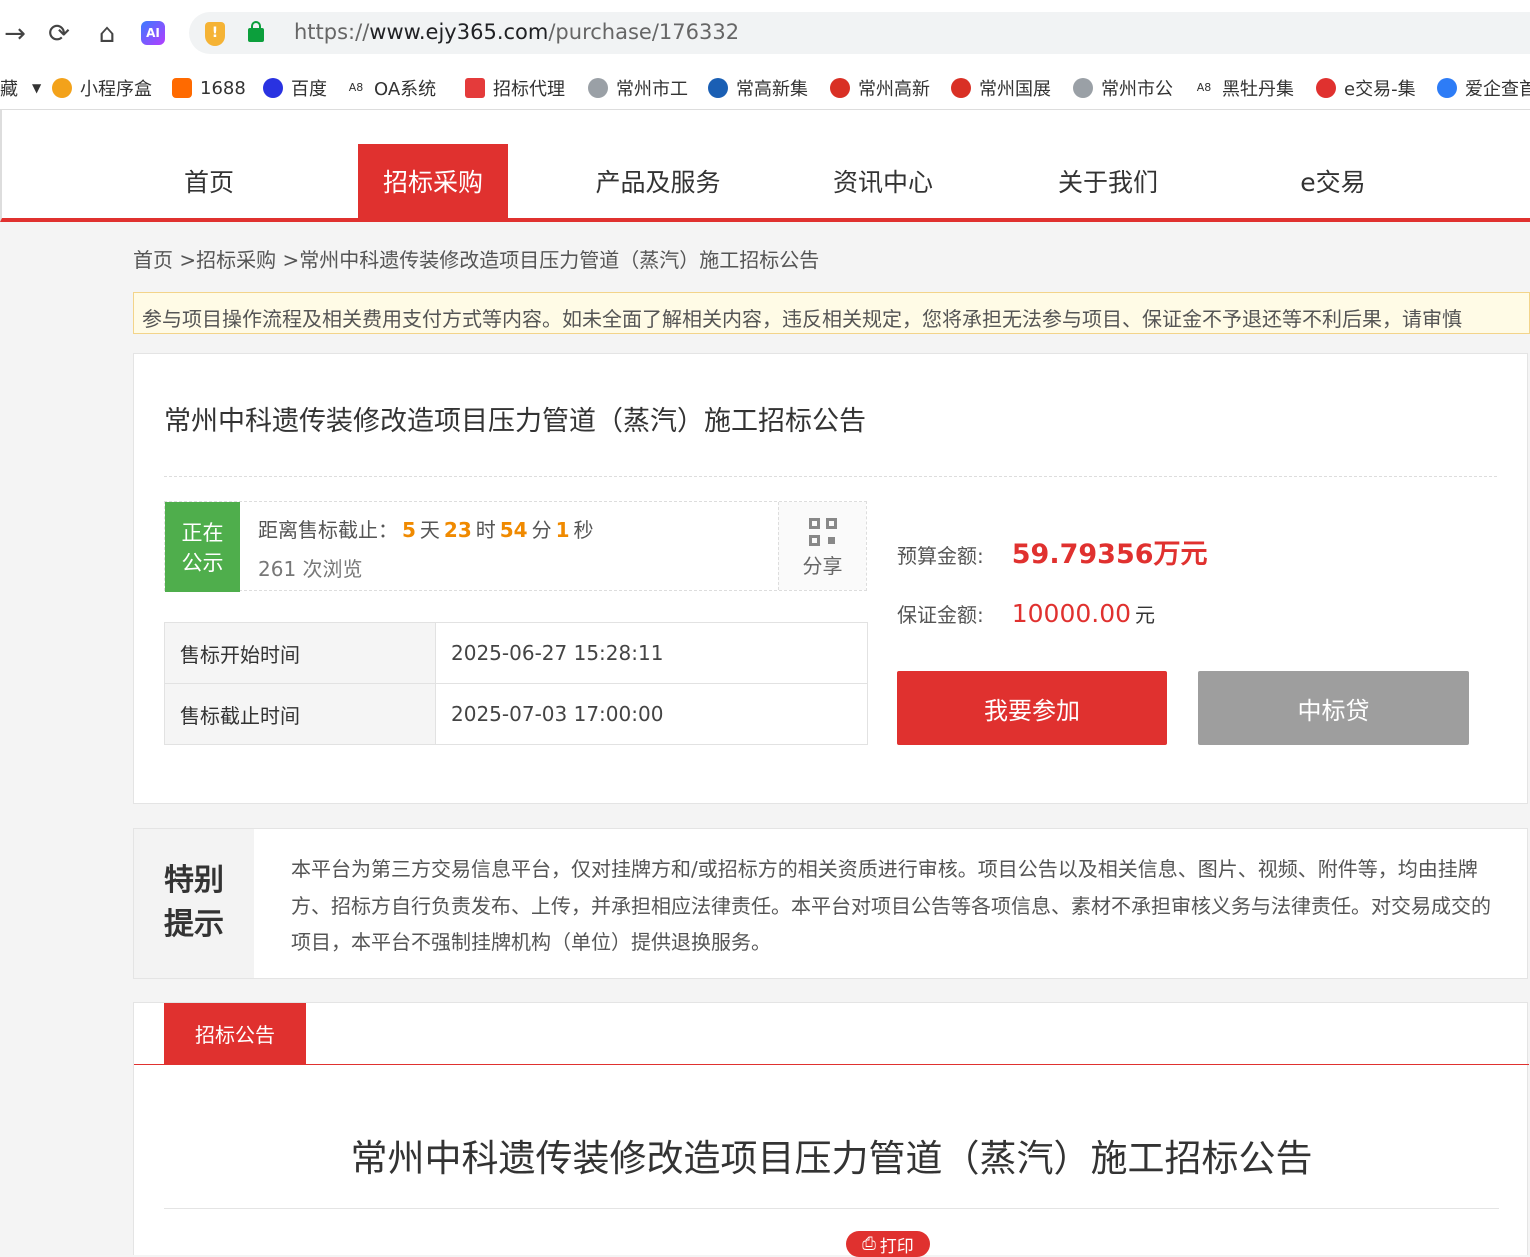 The height and width of the screenshot is (1257, 1530). Describe the element at coordinates (215, 34) in the screenshot. I see `security-warning-icon: !` at that location.